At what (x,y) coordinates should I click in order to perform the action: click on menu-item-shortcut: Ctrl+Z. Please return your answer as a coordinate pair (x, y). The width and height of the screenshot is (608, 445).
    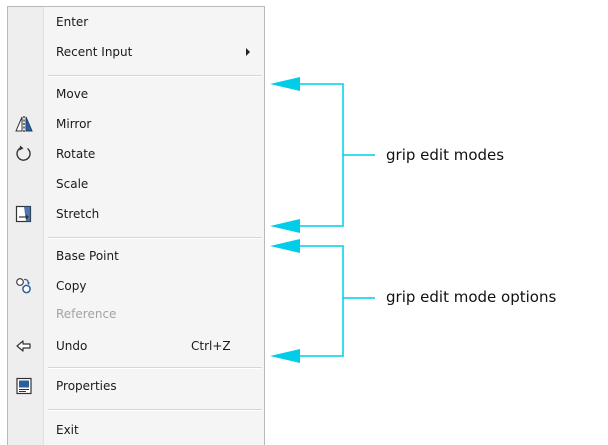
    Looking at the image, I should click on (211, 346).